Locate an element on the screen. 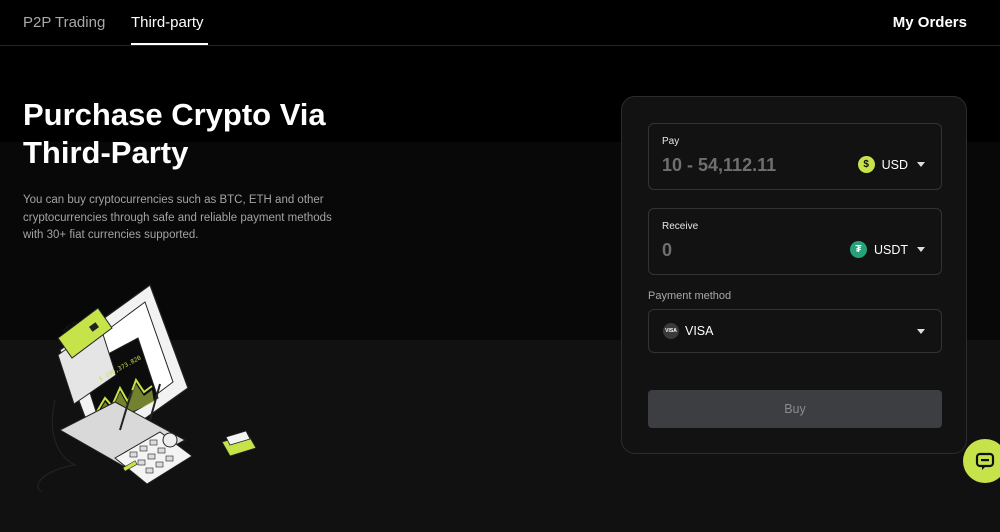 Image resolution: width=1000 pixels, height=532 pixels. pay-label: Pay is located at coordinates (671, 141).